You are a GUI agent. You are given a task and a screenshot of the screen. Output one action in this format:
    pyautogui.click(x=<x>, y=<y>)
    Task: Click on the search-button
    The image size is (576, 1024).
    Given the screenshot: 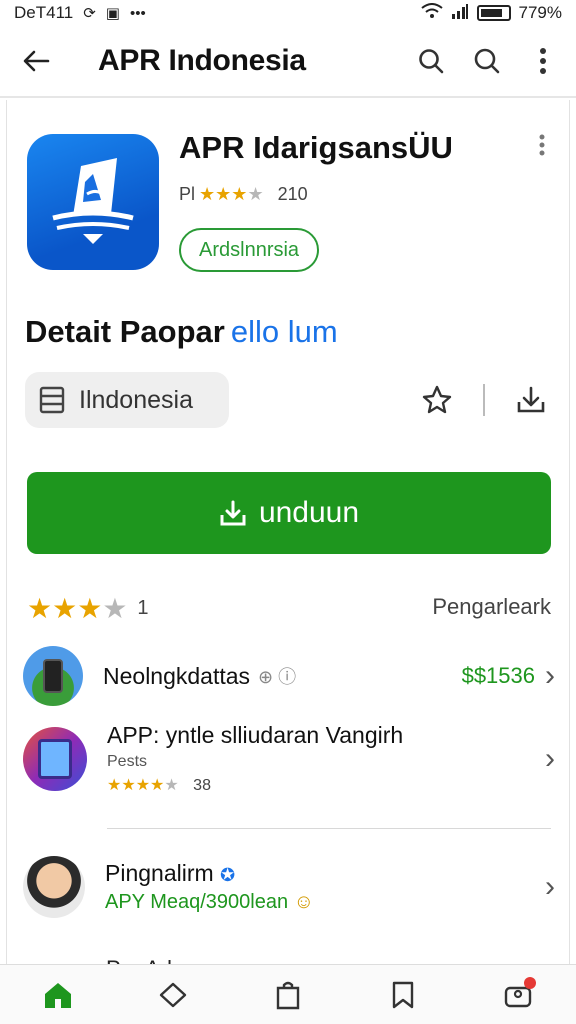 What is the action you would take?
    pyautogui.click(x=431, y=61)
    